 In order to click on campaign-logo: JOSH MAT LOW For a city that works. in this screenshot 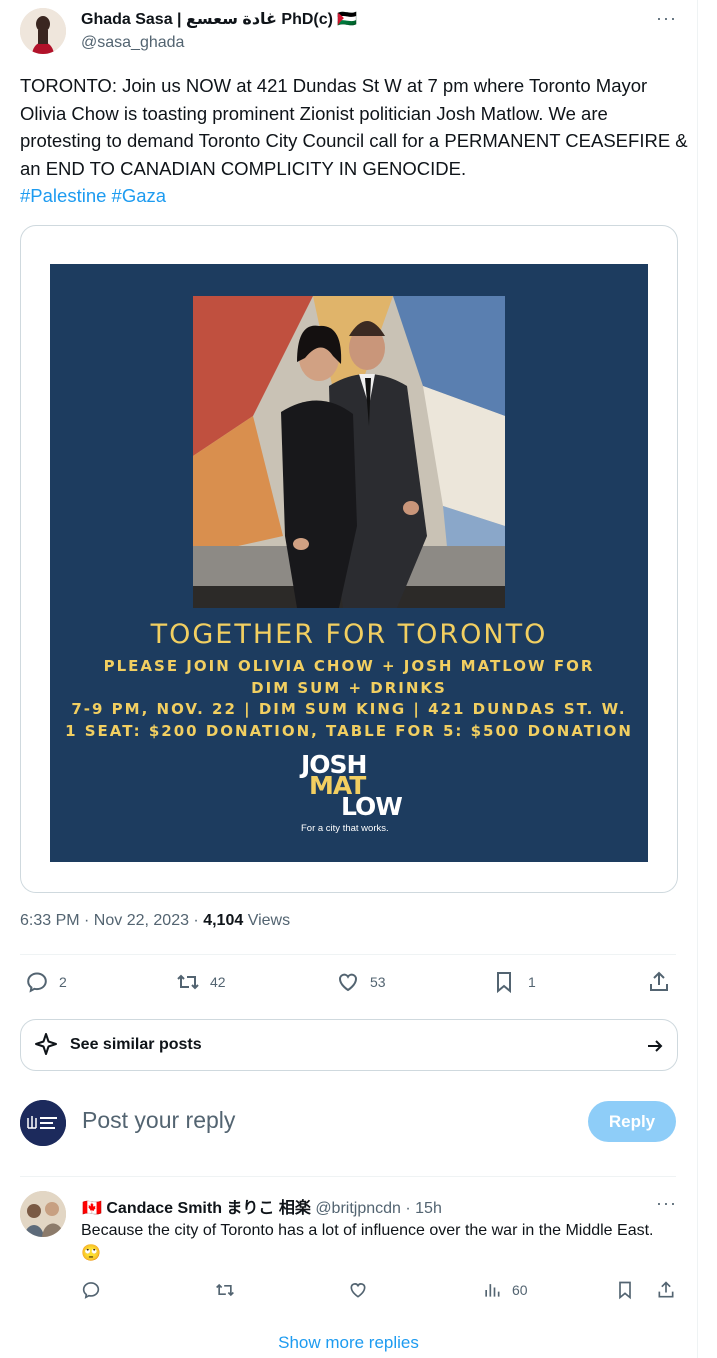, I will do `click(352, 793)`.